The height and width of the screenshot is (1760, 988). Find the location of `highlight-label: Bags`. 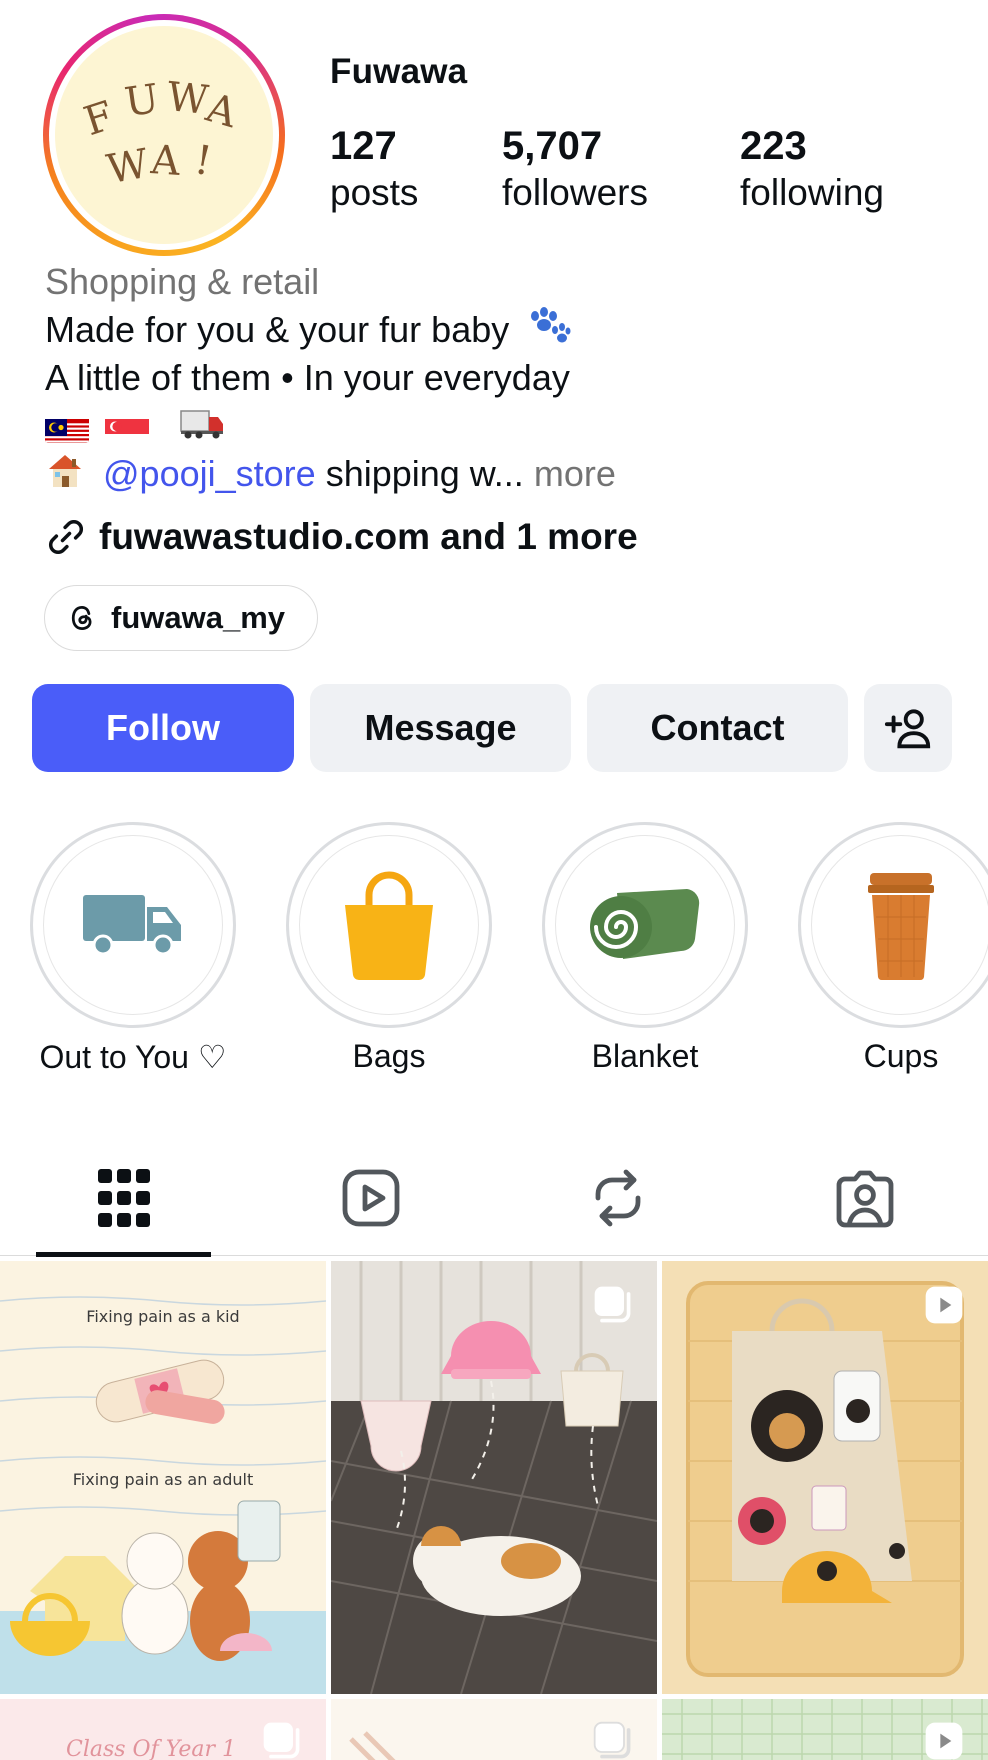

highlight-label: Bags is located at coordinates (389, 1056).